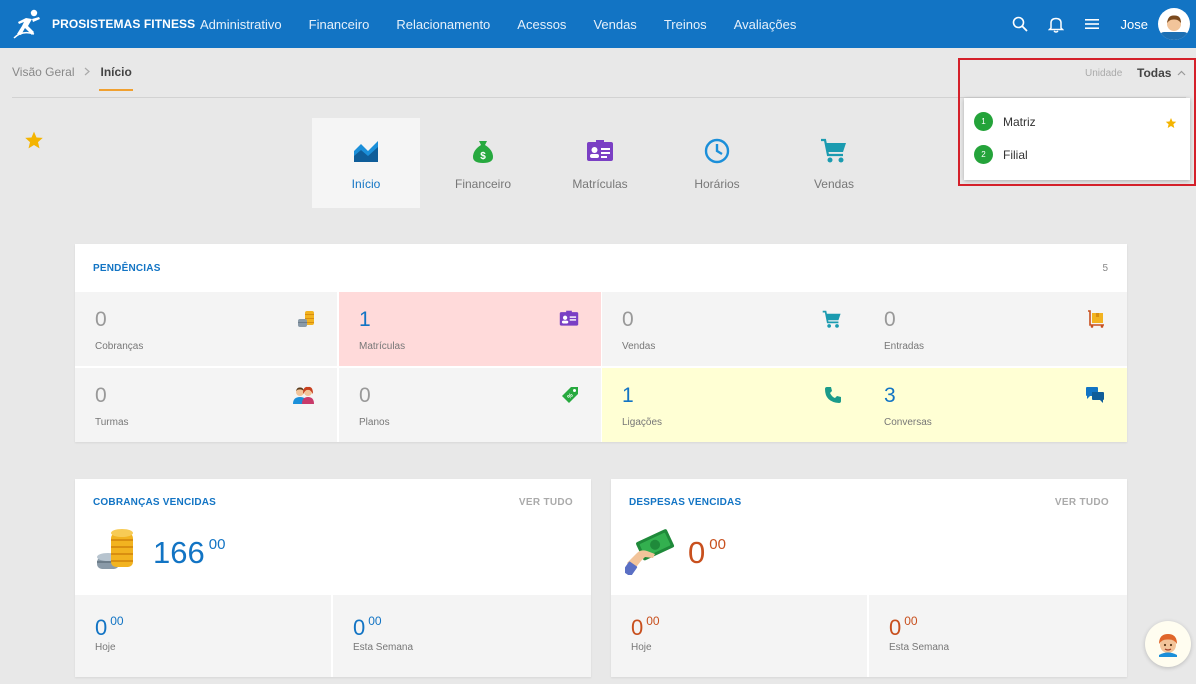 This screenshot has height=684, width=1196. Describe the element at coordinates (541, 24) in the screenshot. I see `nav-item-acessos: Acessos` at that location.